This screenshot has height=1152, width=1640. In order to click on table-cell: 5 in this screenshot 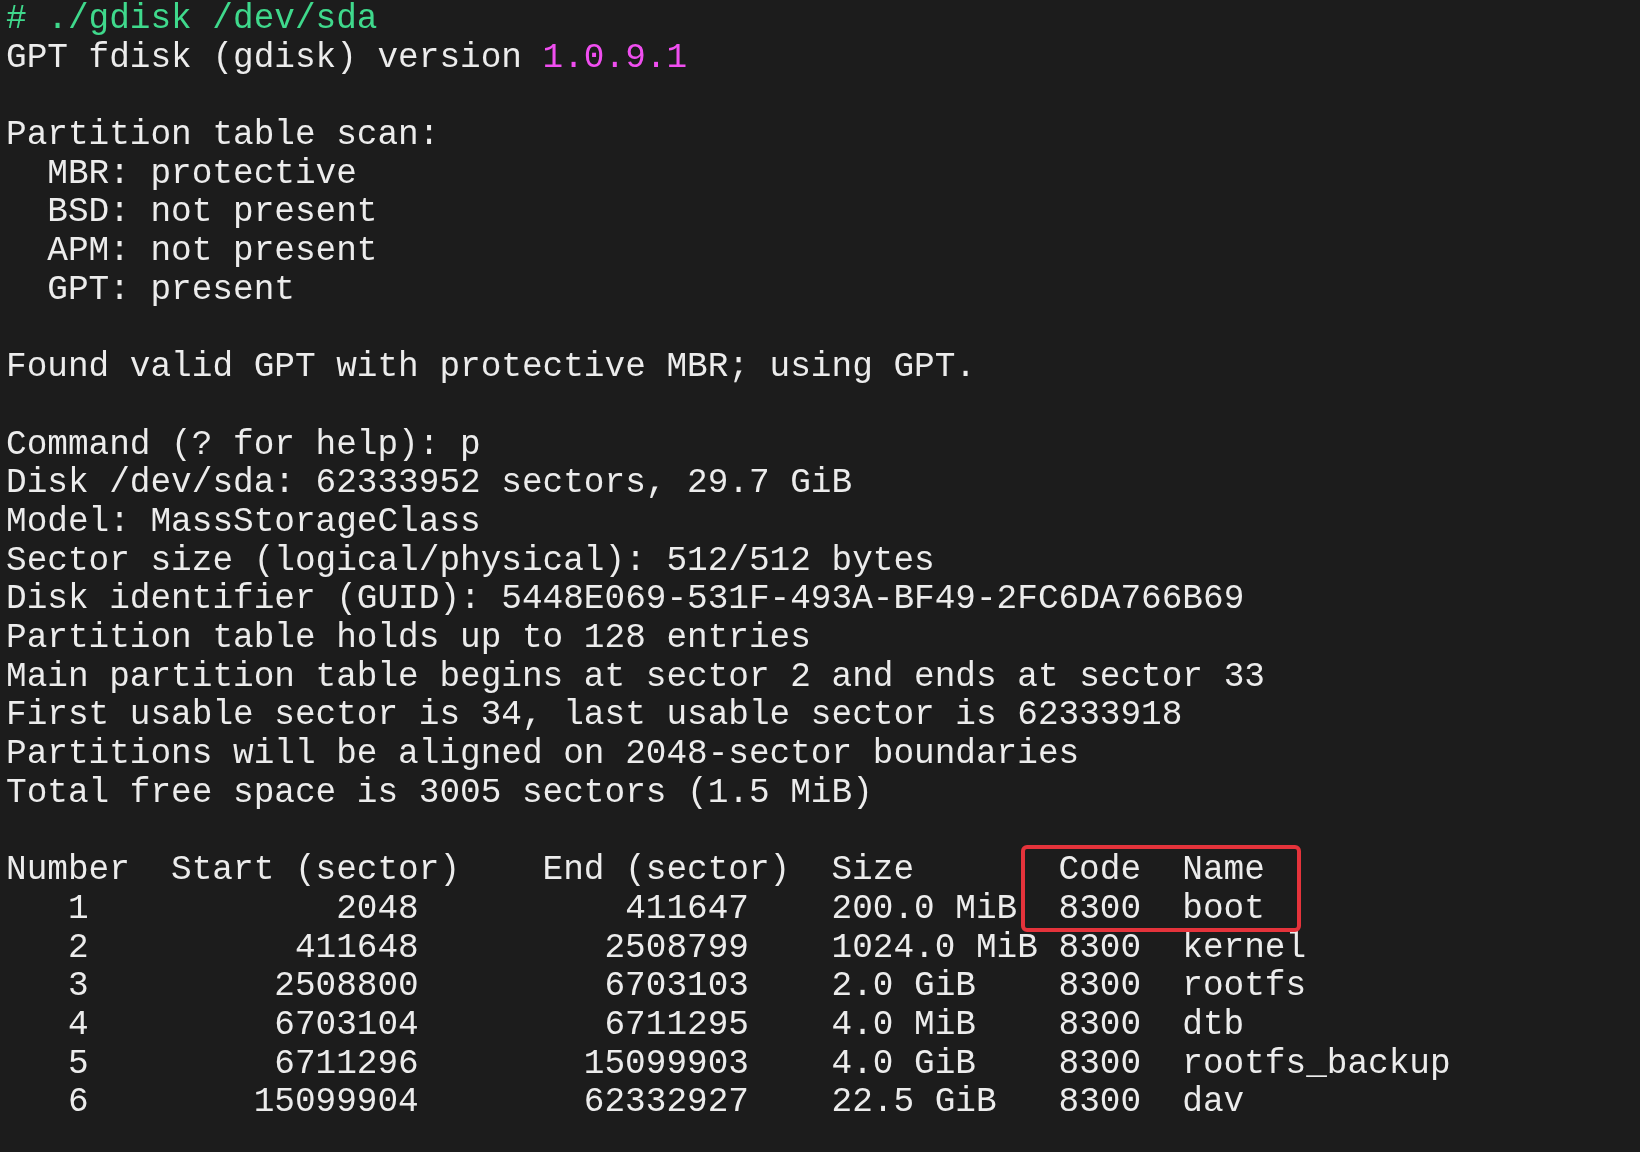, I will do `click(78, 1063)`.